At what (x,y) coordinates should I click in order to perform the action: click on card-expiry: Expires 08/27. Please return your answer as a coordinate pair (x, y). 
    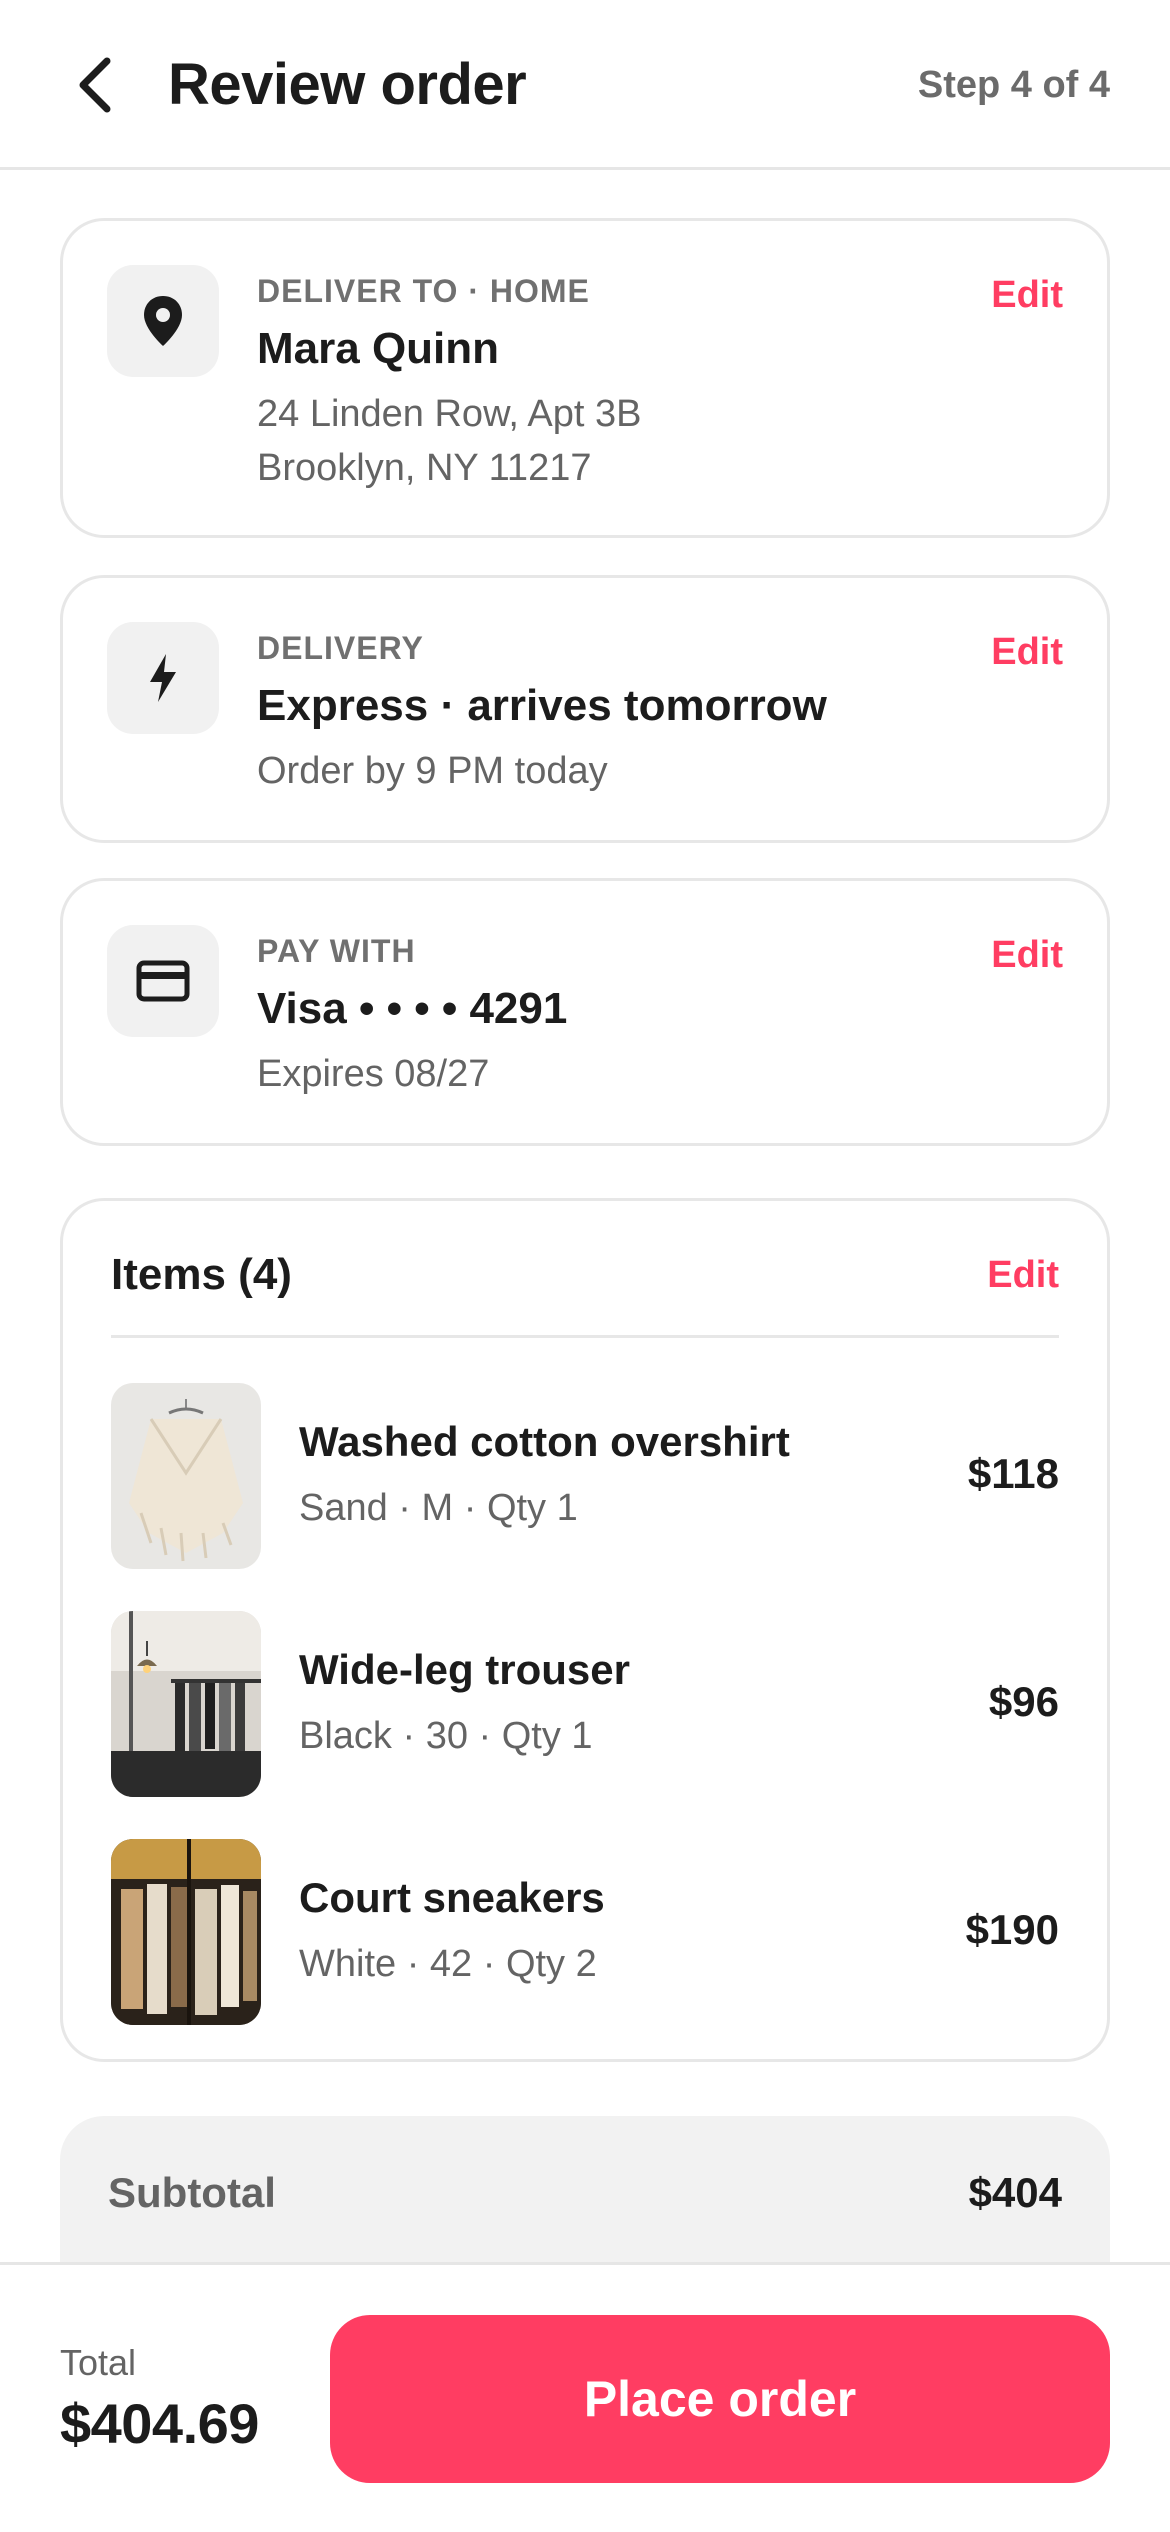
    Looking at the image, I should click on (373, 1074).